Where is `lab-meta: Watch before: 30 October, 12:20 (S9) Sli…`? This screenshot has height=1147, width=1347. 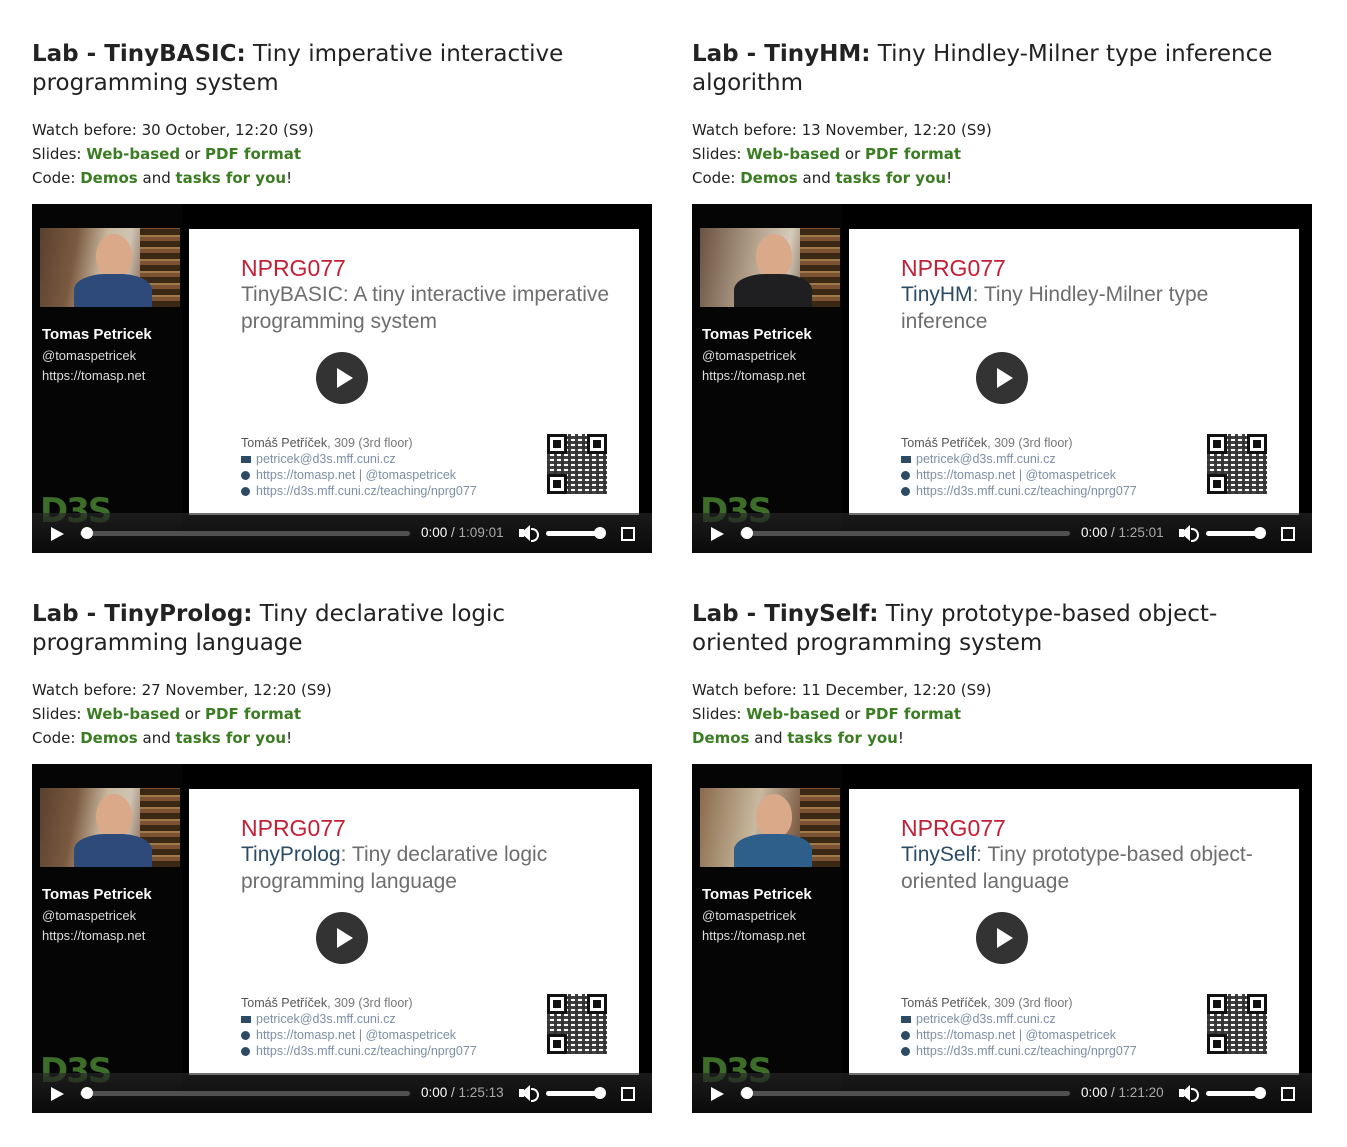
lab-meta: Watch before: 30 October, 12:20 (S9) Sli… is located at coordinates (342, 154).